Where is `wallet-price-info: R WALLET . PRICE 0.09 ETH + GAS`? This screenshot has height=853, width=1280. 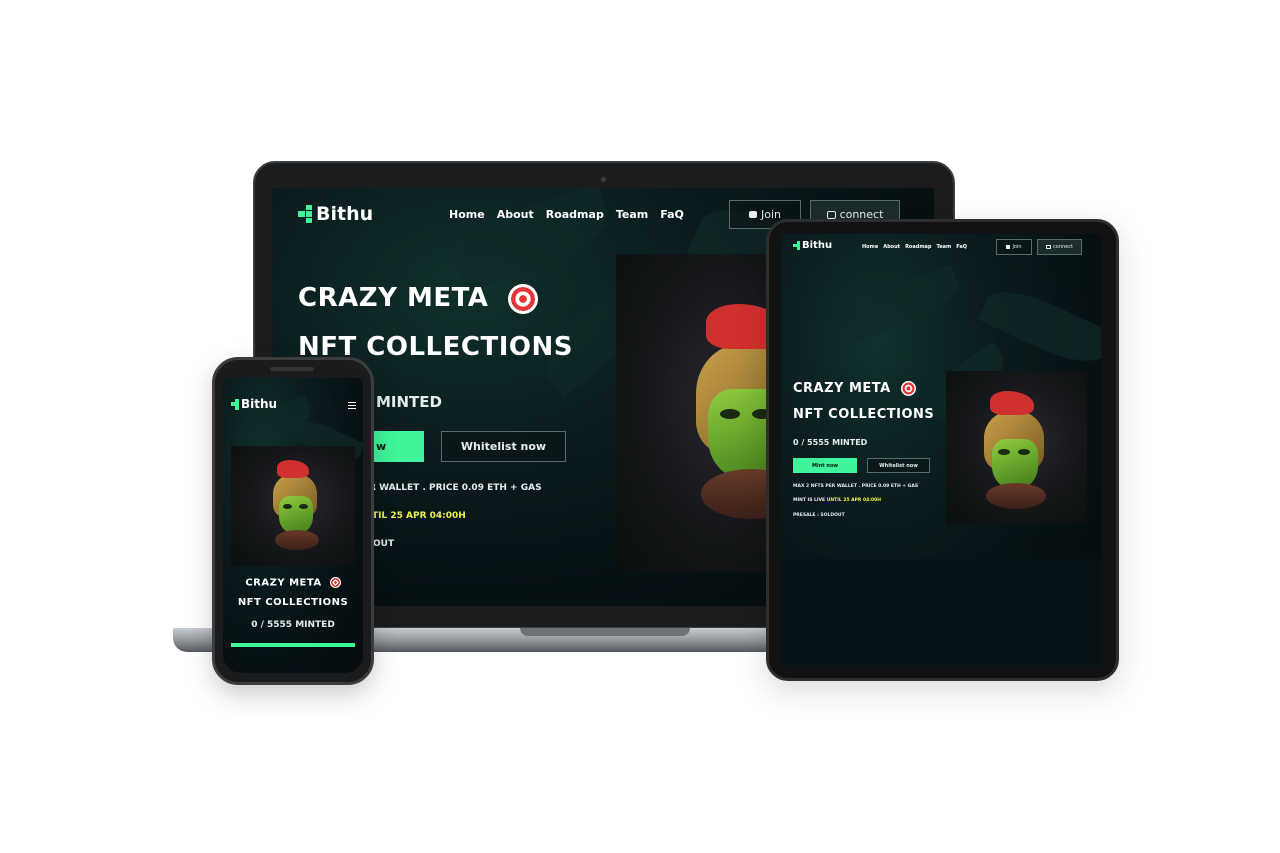
wallet-price-info: R WALLET . PRICE 0.09 ETH + GAS is located at coordinates (455, 488).